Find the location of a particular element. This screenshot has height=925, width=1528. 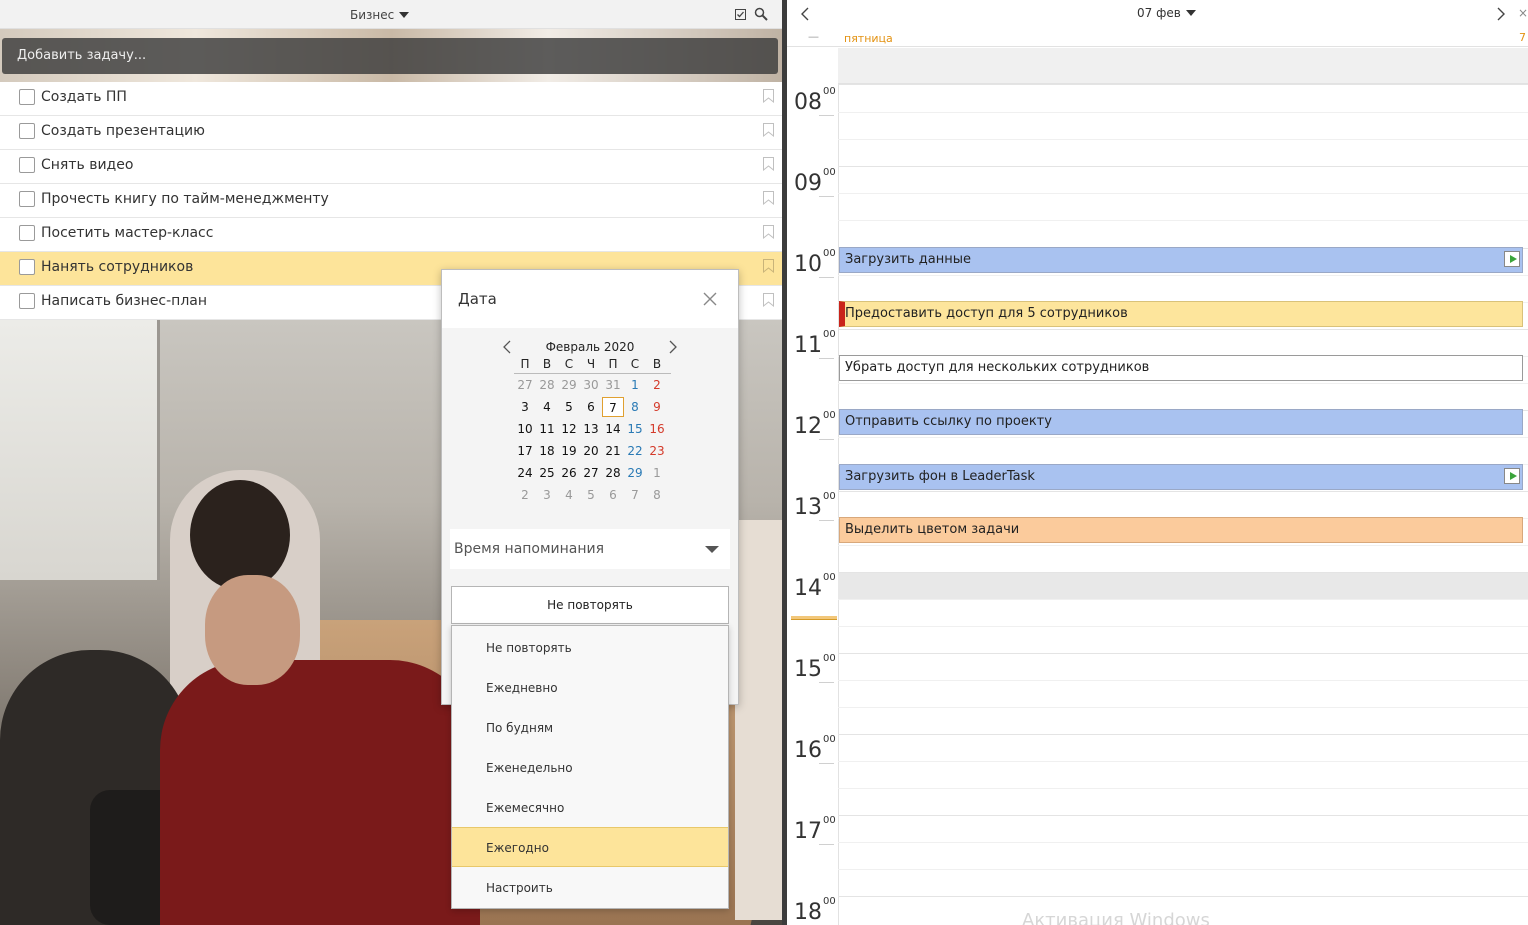

calendar-week: 10 11 12 13 14 15 16 is located at coordinates (592, 429).